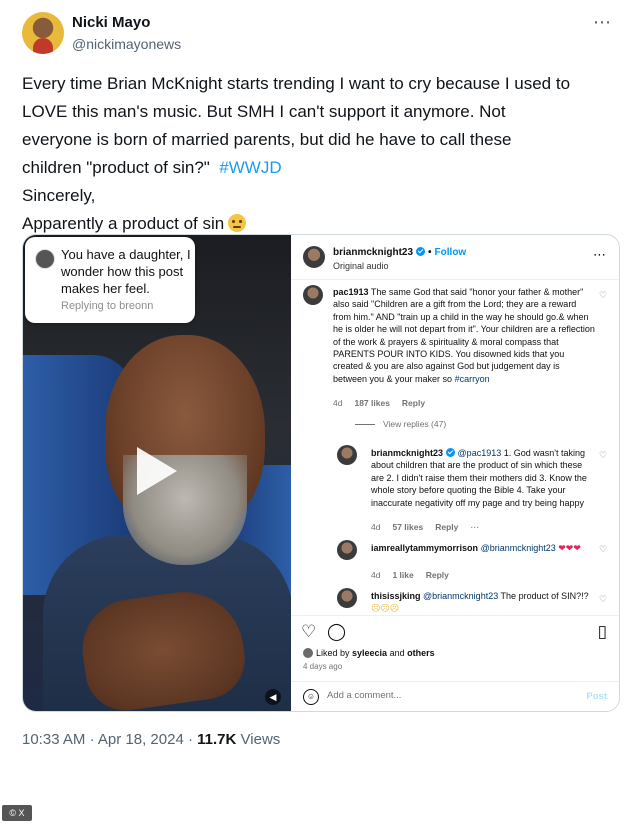  What do you see at coordinates (250, 167) in the screenshot?
I see `hashtag-link: #WWJD` at bounding box center [250, 167].